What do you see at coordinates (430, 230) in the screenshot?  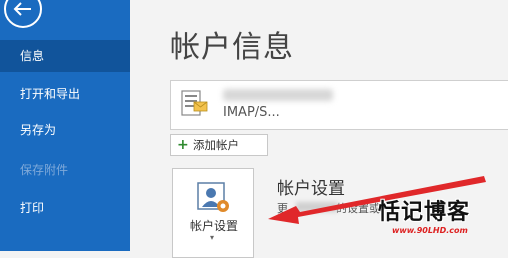 I see `watermark-url: www.90LHD.com` at bounding box center [430, 230].